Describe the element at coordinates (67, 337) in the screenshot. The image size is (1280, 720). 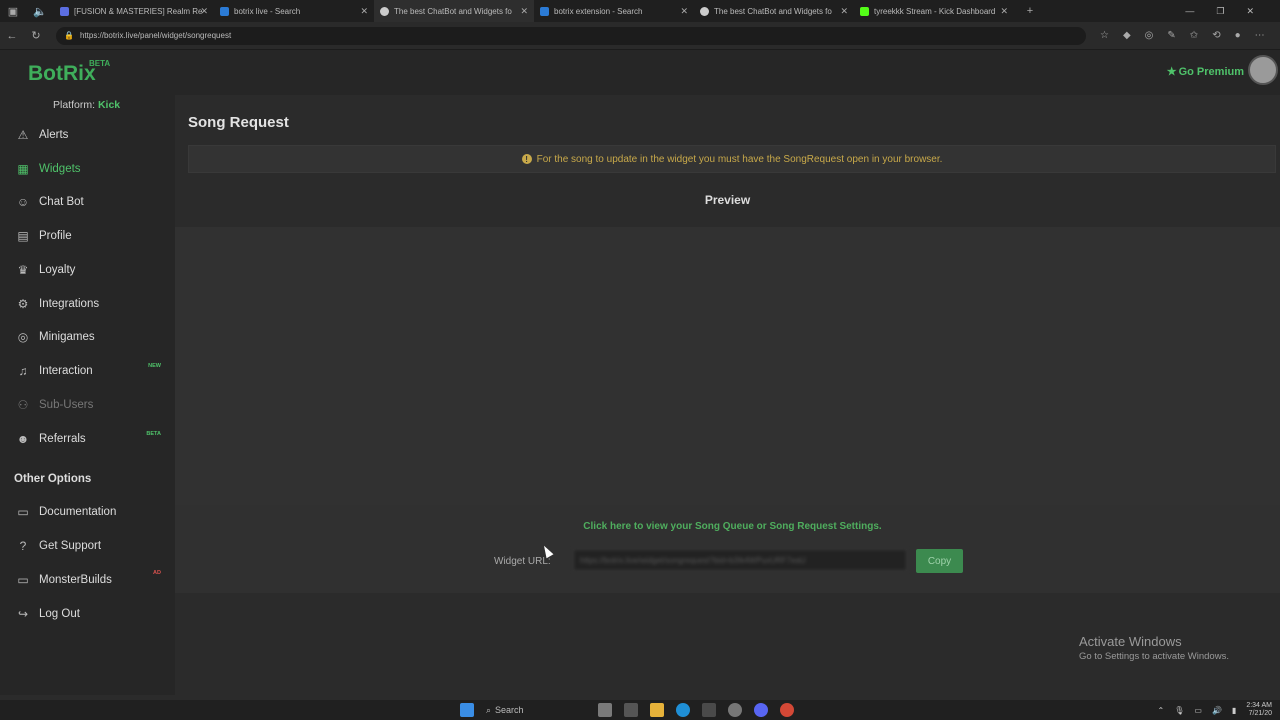
I see `sidebar-item-label: Minigames` at that location.